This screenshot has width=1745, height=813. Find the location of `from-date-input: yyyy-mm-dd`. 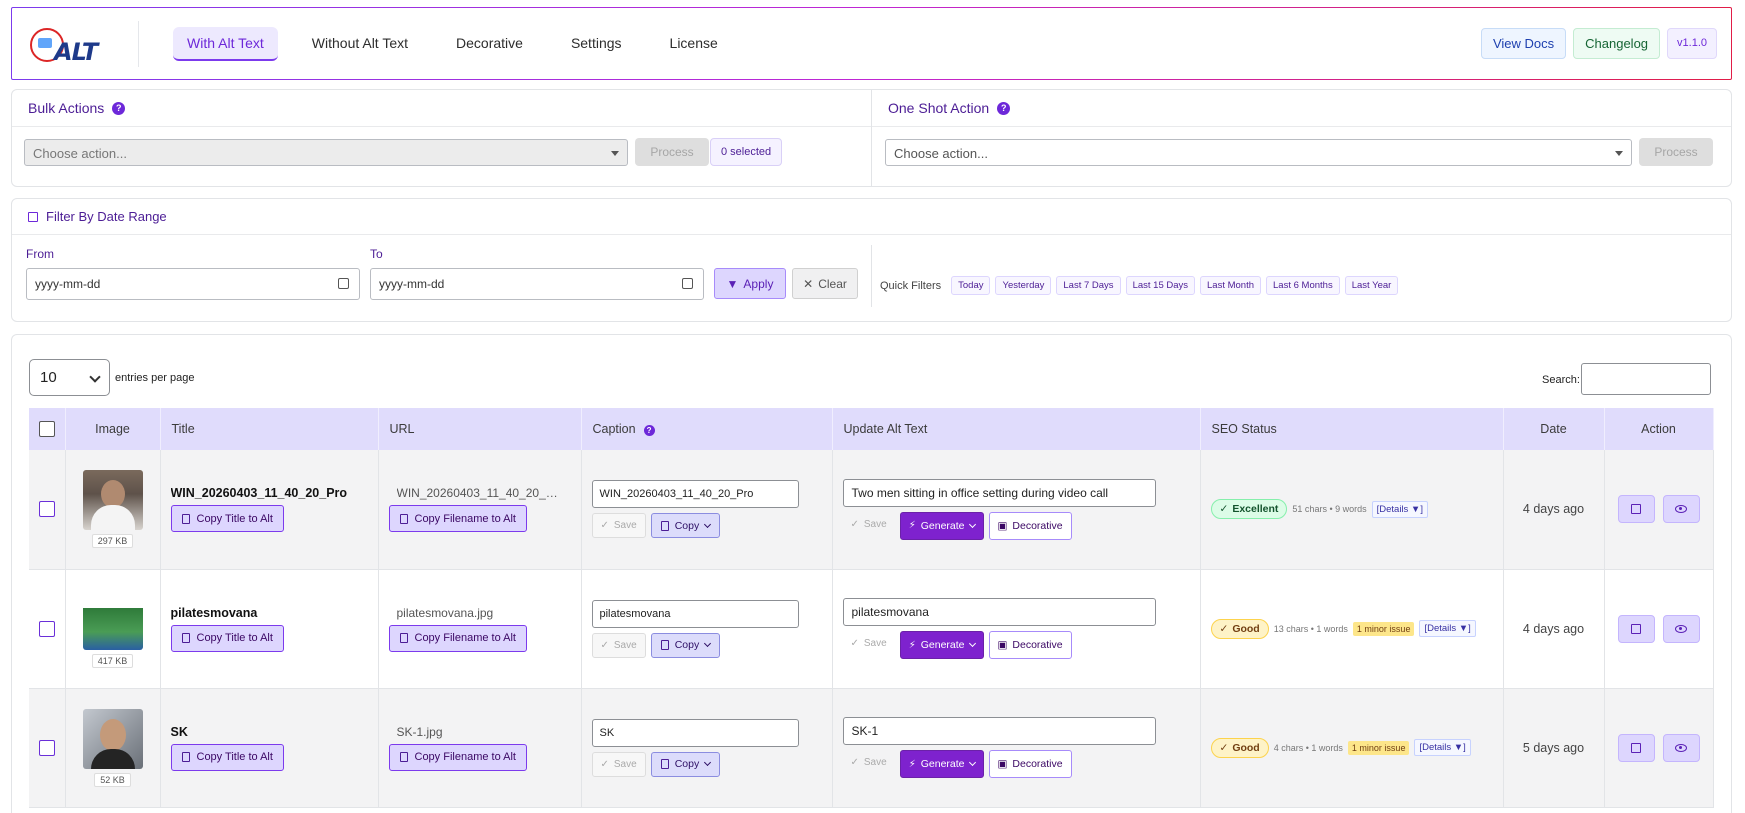

from-date-input: yyyy-mm-dd is located at coordinates (193, 284).